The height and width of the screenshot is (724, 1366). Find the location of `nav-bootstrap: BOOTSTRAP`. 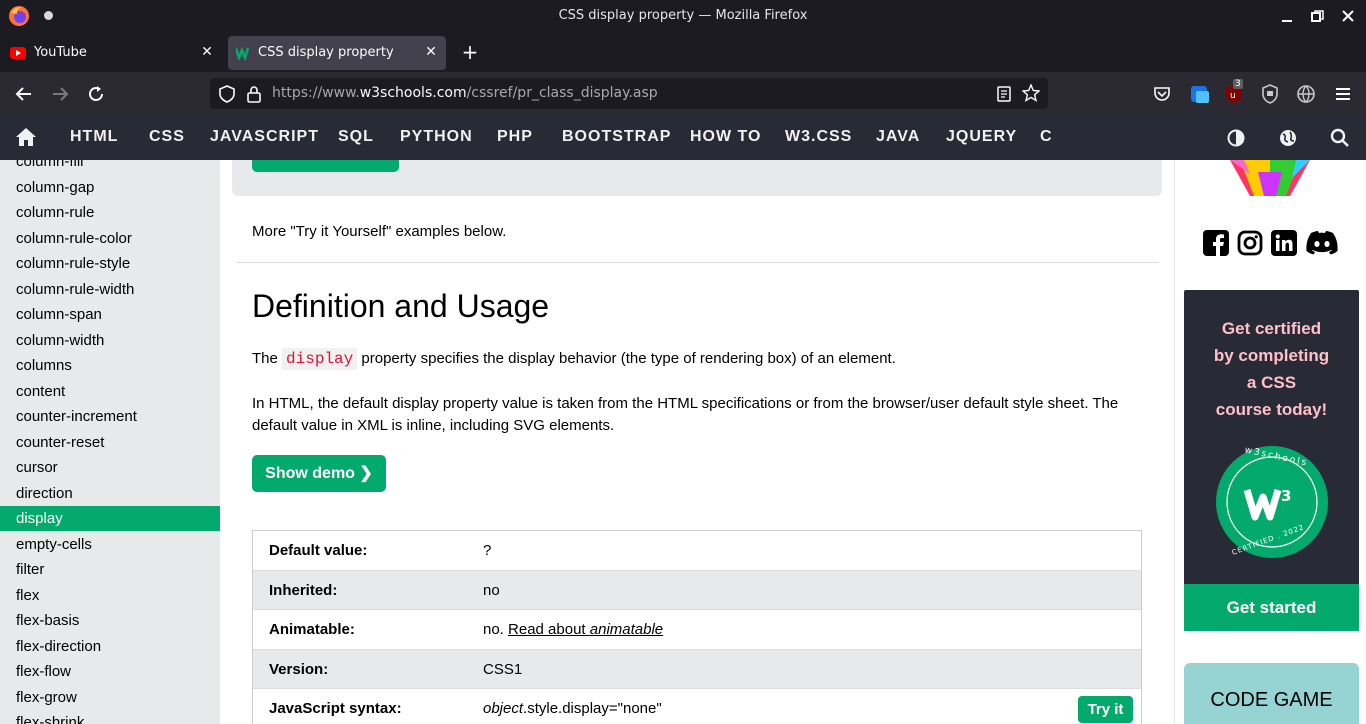

nav-bootstrap: BOOTSTRAP is located at coordinates (616, 137).